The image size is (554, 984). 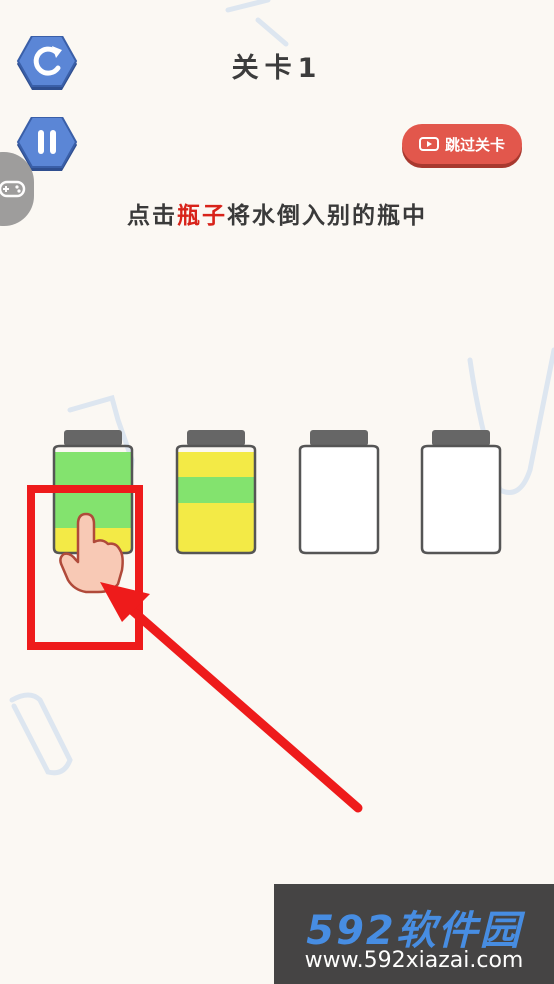 I want to click on watermark: 592软件园 www.592xiazai.com, so click(x=414, y=934).